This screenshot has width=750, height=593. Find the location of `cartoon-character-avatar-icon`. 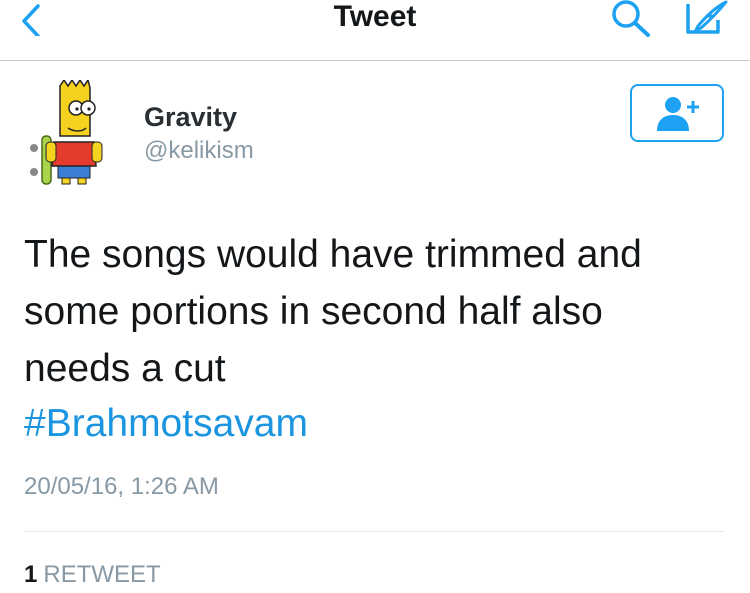

cartoon-character-avatar-icon is located at coordinates (66, 131).